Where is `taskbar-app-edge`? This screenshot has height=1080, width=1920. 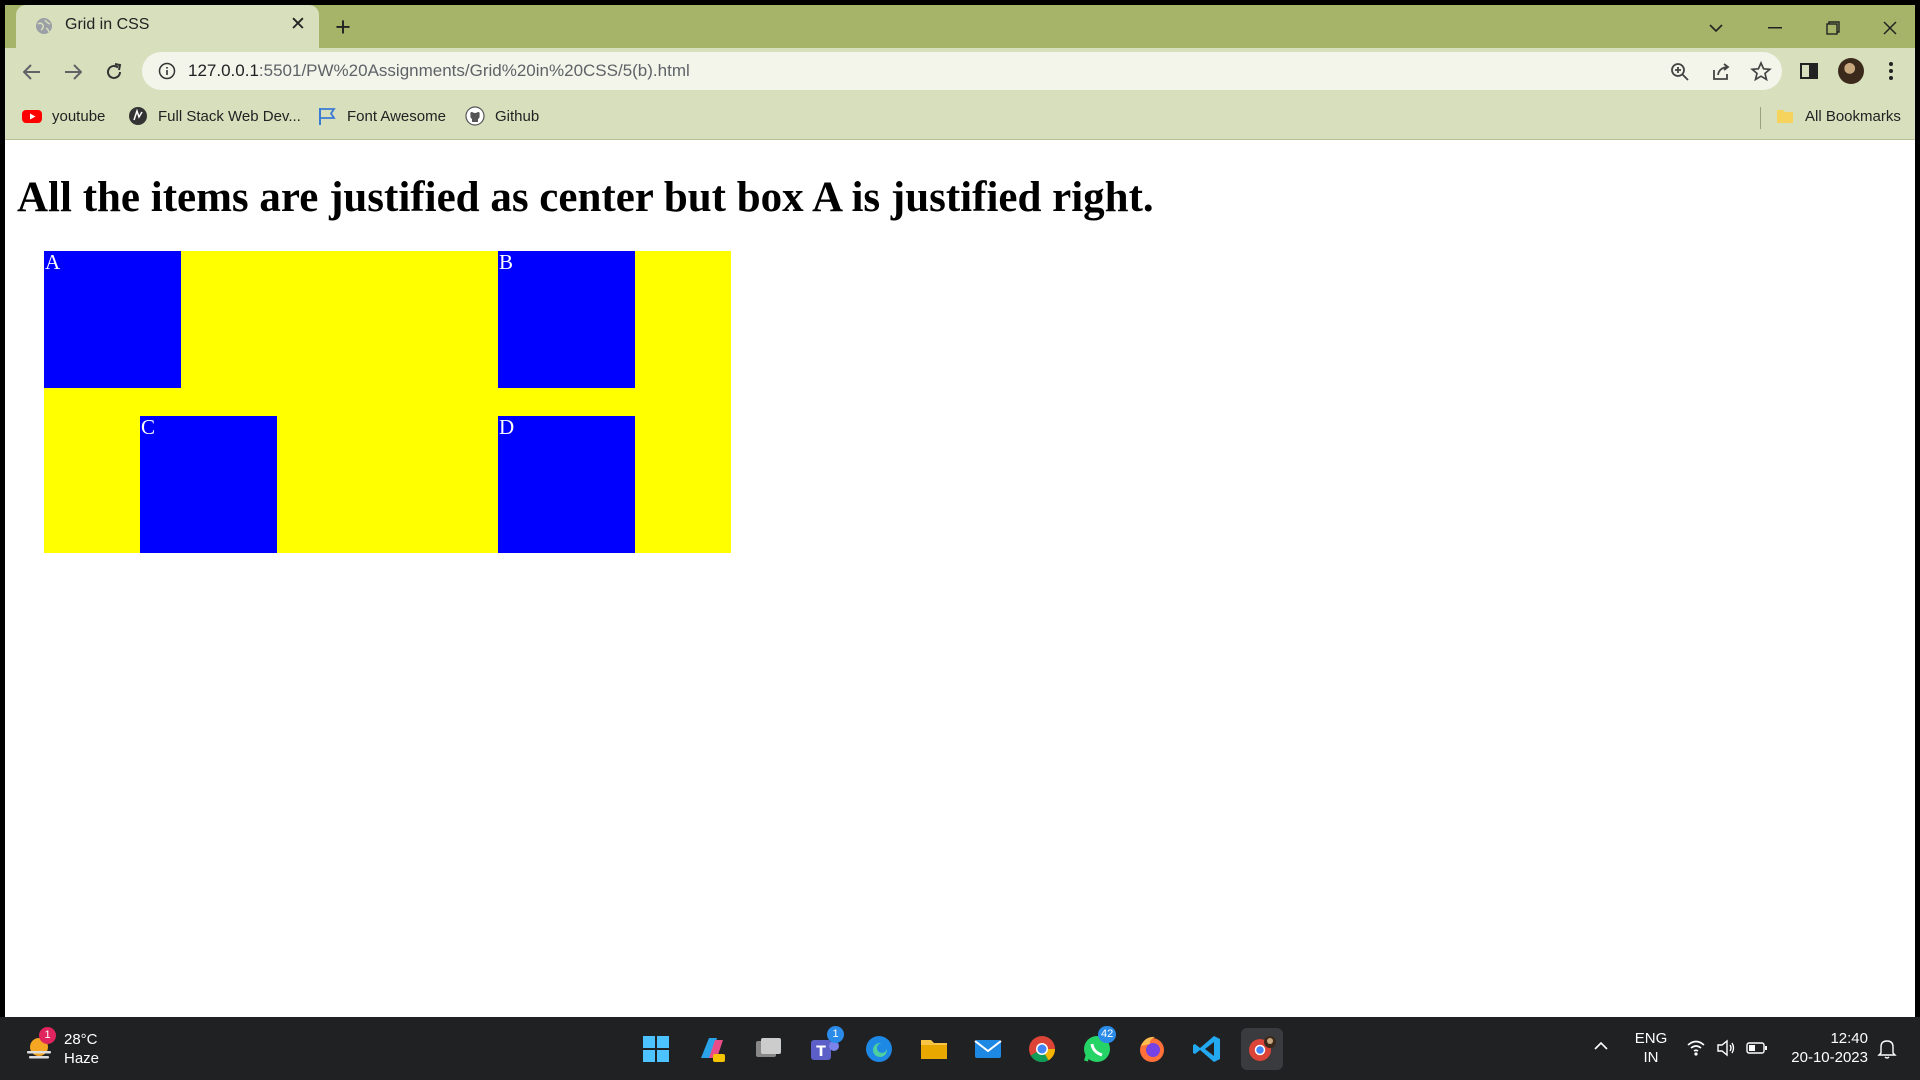 taskbar-app-edge is located at coordinates (879, 1049).